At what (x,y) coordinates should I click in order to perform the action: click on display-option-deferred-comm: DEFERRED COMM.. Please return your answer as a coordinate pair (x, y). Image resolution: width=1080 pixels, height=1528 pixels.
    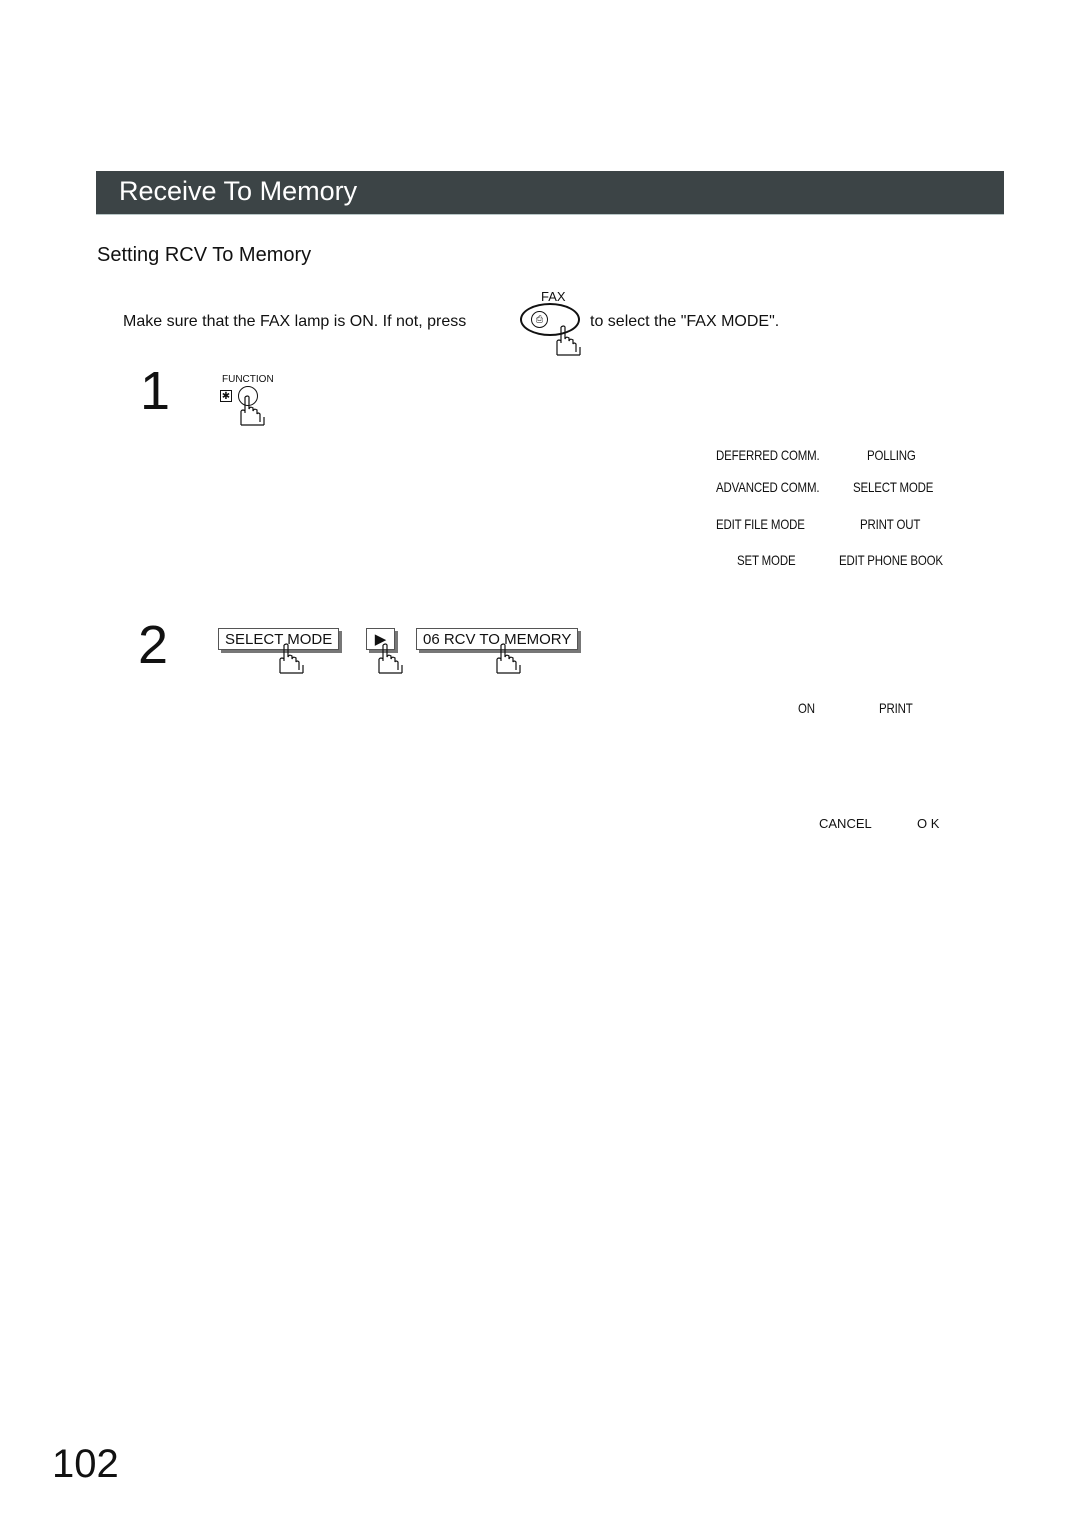
    Looking at the image, I should click on (768, 455).